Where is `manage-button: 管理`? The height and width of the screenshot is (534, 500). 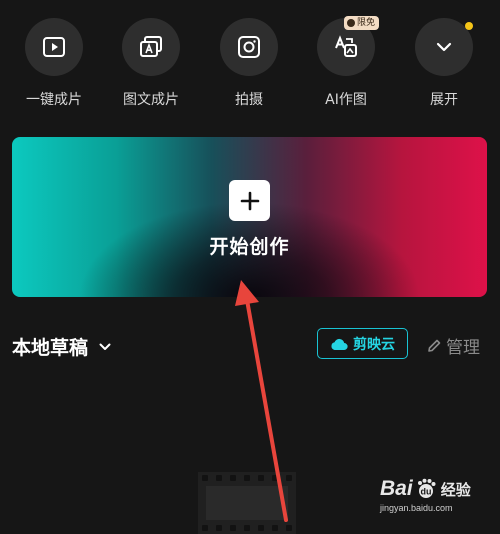 manage-button: 管理 is located at coordinates (453, 345).